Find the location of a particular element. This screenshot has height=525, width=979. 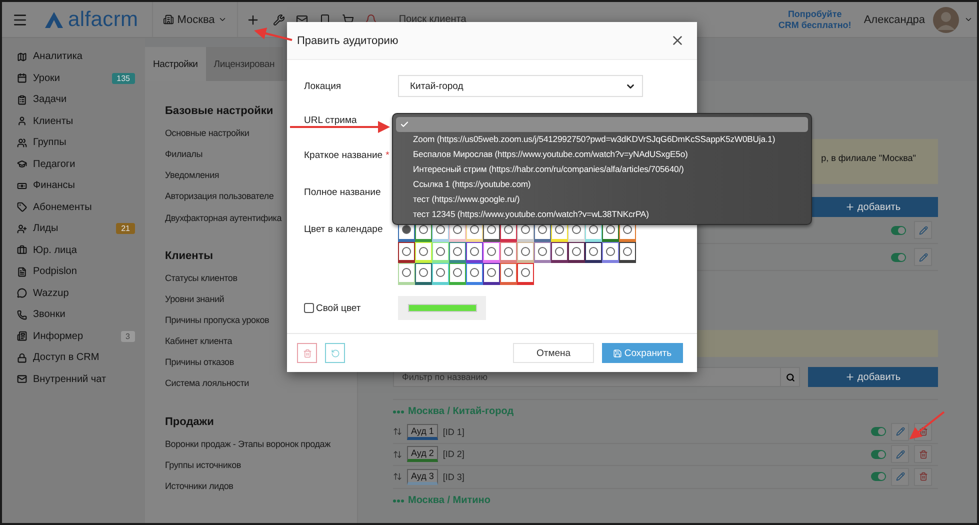

sidebar-item: Доступ в CRM is located at coordinates (73, 357).